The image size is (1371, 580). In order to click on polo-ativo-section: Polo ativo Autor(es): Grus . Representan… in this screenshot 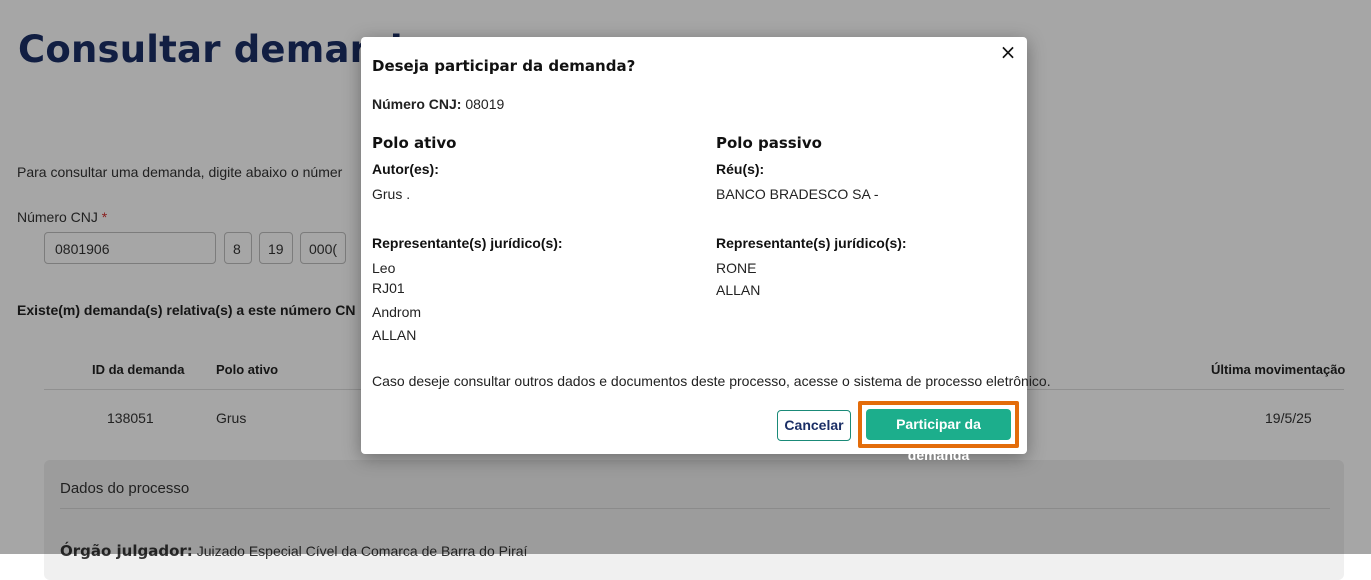, I will do `click(532, 238)`.